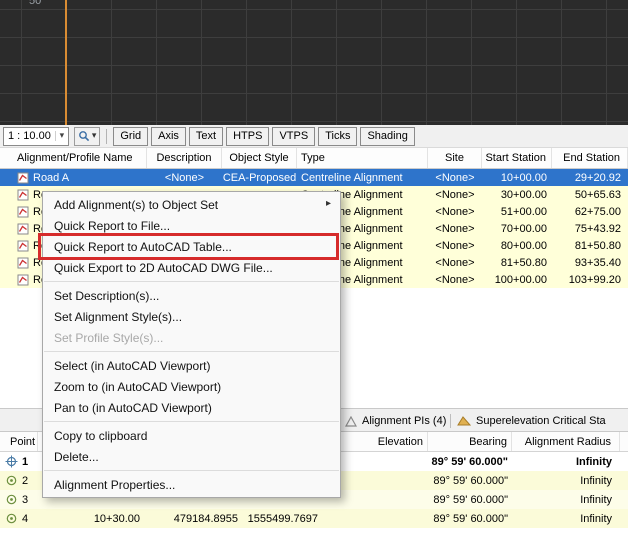 The height and width of the screenshot is (534, 628). What do you see at coordinates (132, 365) in the screenshot?
I see `menu-item-label: Select (in AutoCAD Viewport)` at bounding box center [132, 365].